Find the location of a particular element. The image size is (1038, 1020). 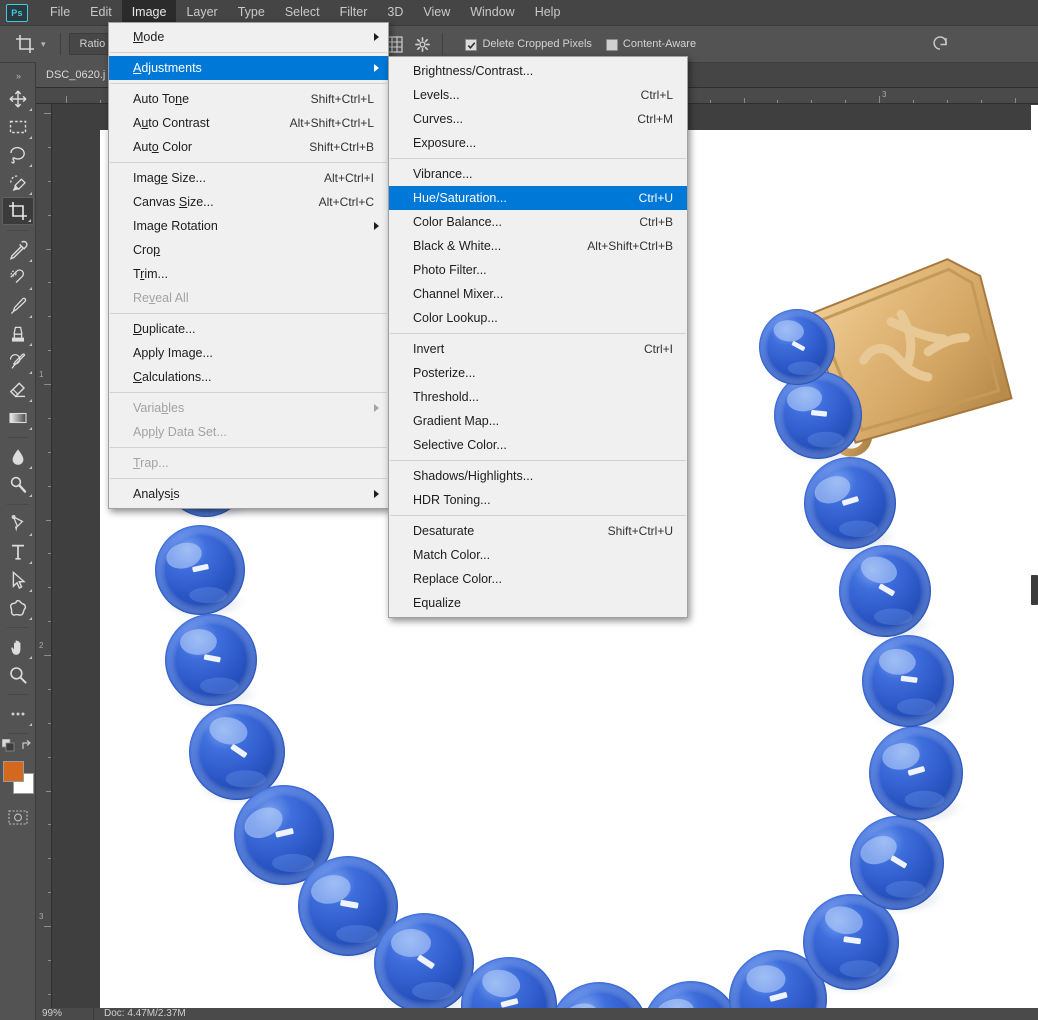

image-menu-item-auto-tone: Auto Tone Shift+Ctrl+L is located at coordinates (248, 99).